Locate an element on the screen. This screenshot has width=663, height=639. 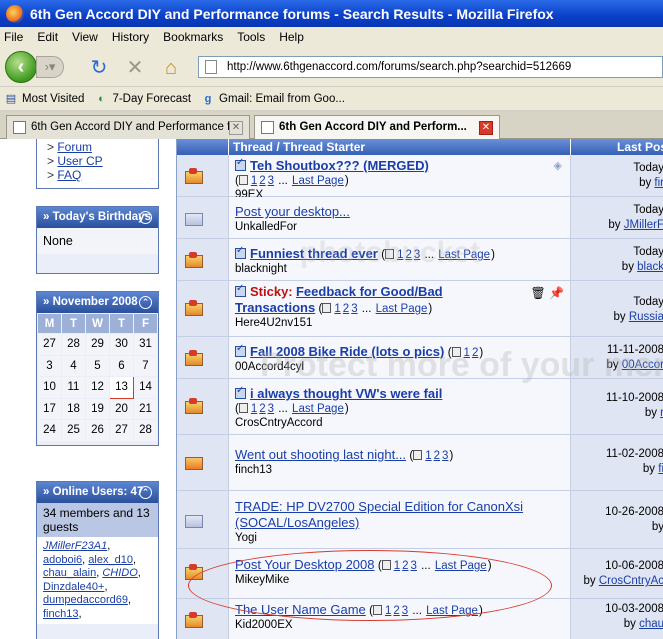
thread-title-link: The User Name Game is located at coordinates (300, 609).